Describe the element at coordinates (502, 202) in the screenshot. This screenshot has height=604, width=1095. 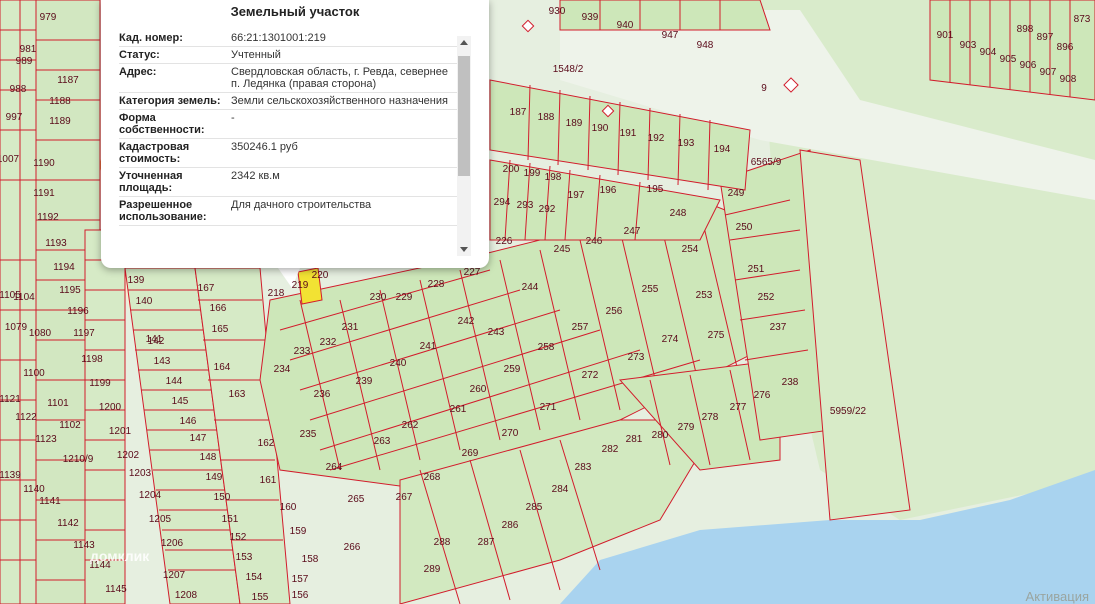
I see `parcel-label: 294` at that location.